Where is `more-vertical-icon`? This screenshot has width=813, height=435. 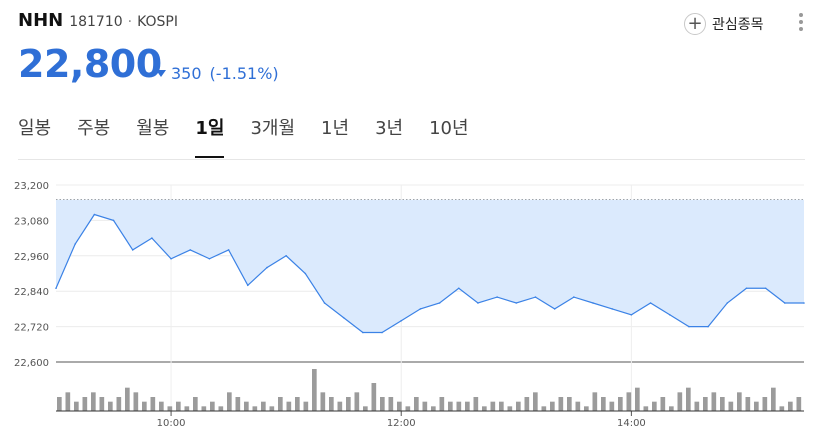
more-vertical-icon is located at coordinates (801, 25).